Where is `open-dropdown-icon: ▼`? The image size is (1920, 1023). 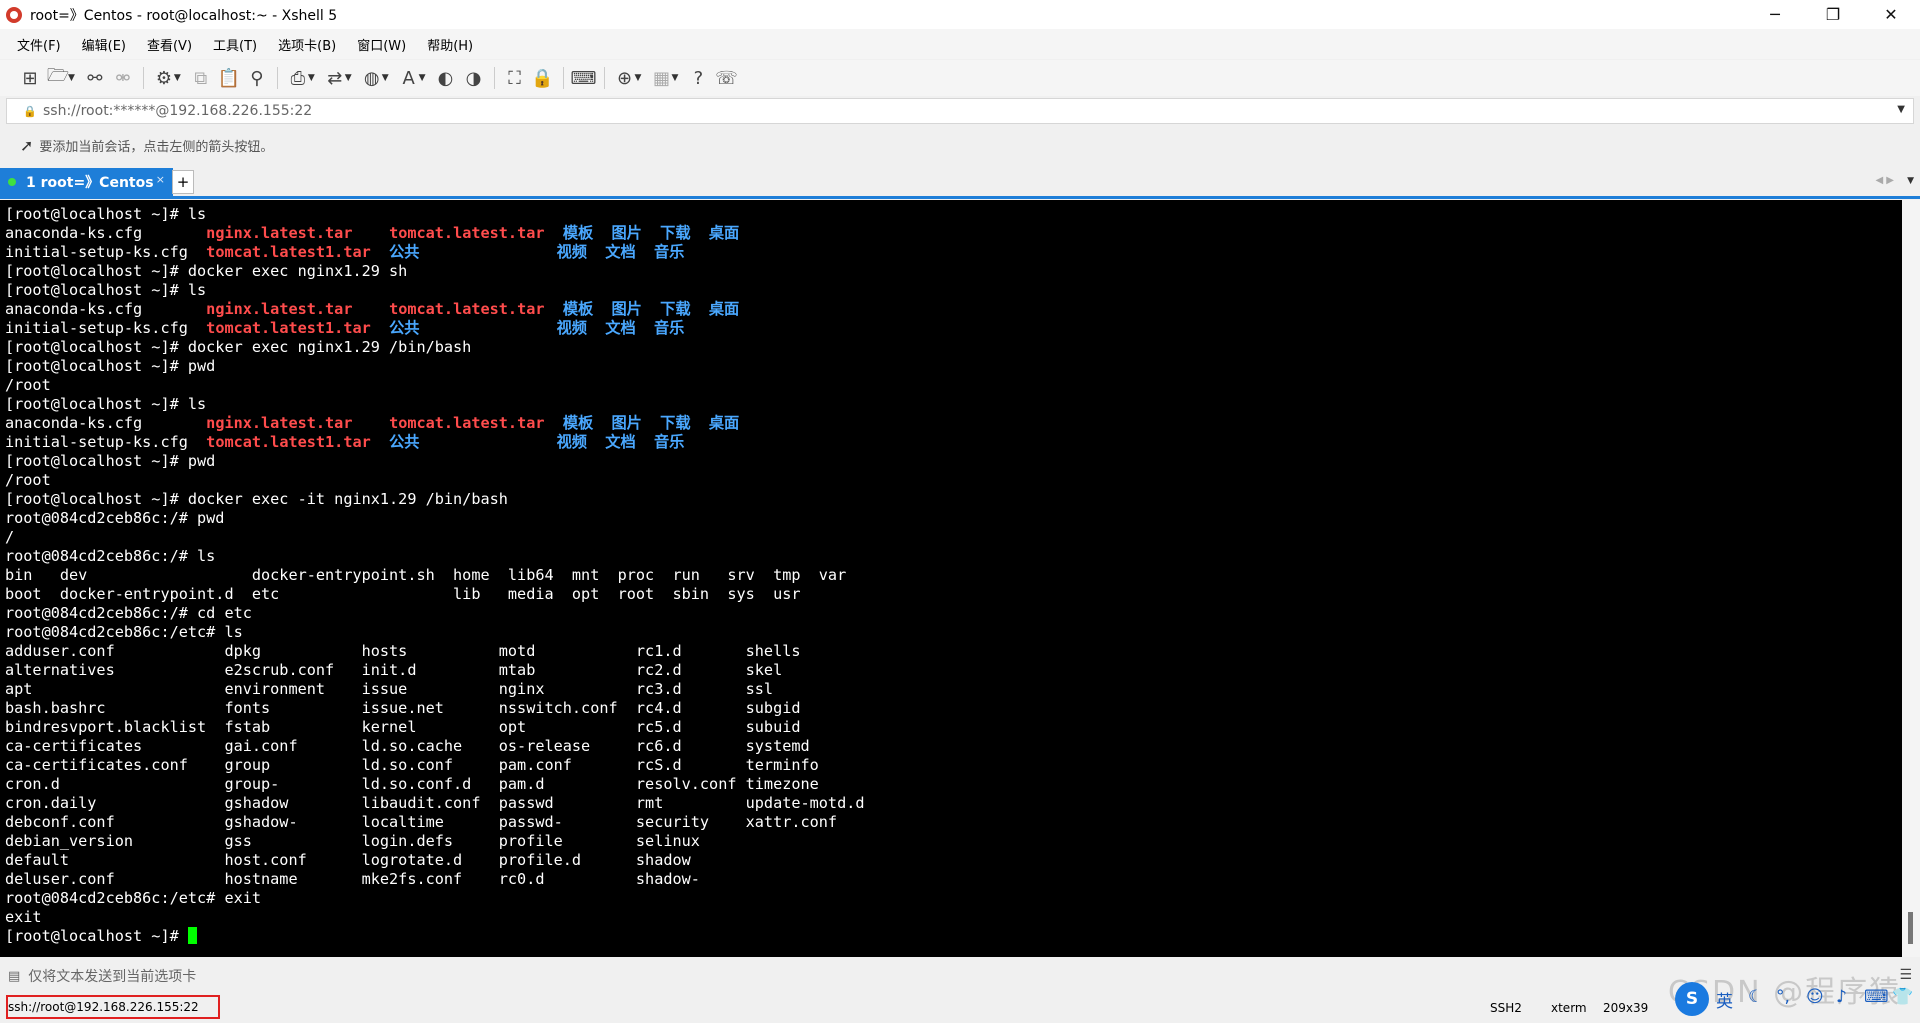 open-dropdown-icon: ▼ is located at coordinates (71, 78).